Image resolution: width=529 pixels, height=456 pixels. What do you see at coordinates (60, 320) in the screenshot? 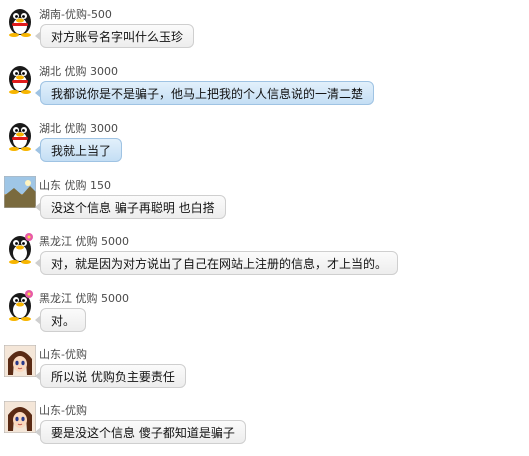
I see `message-bubble: 对。` at bounding box center [60, 320].